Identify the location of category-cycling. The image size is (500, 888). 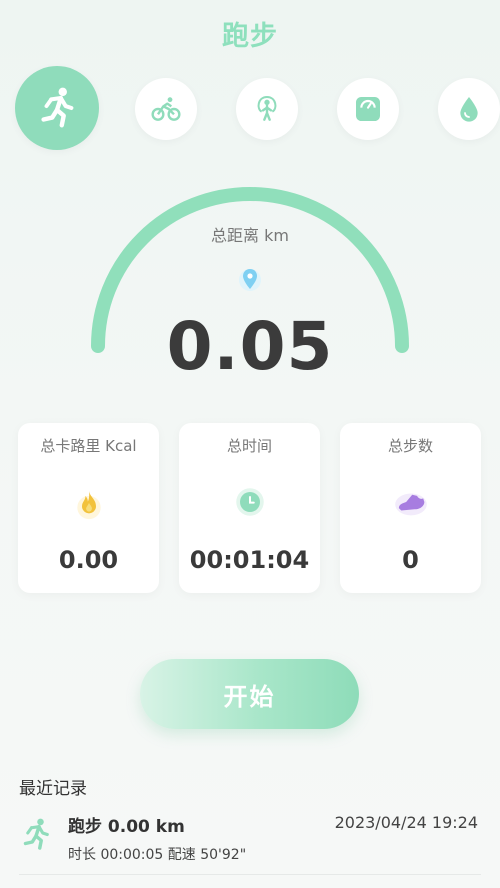
(166, 109).